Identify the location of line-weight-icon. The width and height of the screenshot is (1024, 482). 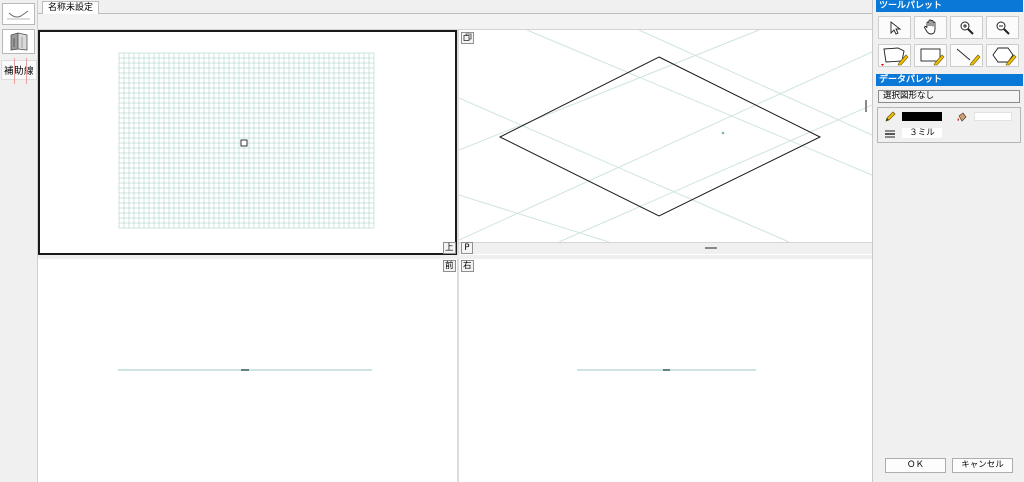
(890, 134).